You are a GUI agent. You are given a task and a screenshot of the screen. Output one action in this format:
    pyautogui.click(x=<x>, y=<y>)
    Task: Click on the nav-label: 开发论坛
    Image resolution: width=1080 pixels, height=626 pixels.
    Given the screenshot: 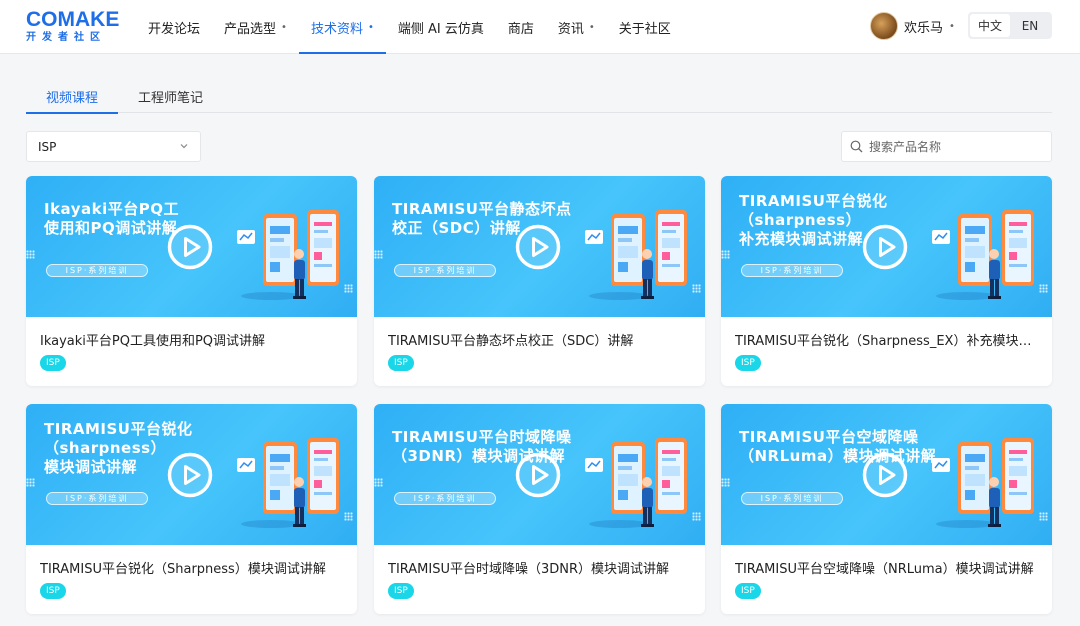 What is the action you would take?
    pyautogui.click(x=174, y=29)
    